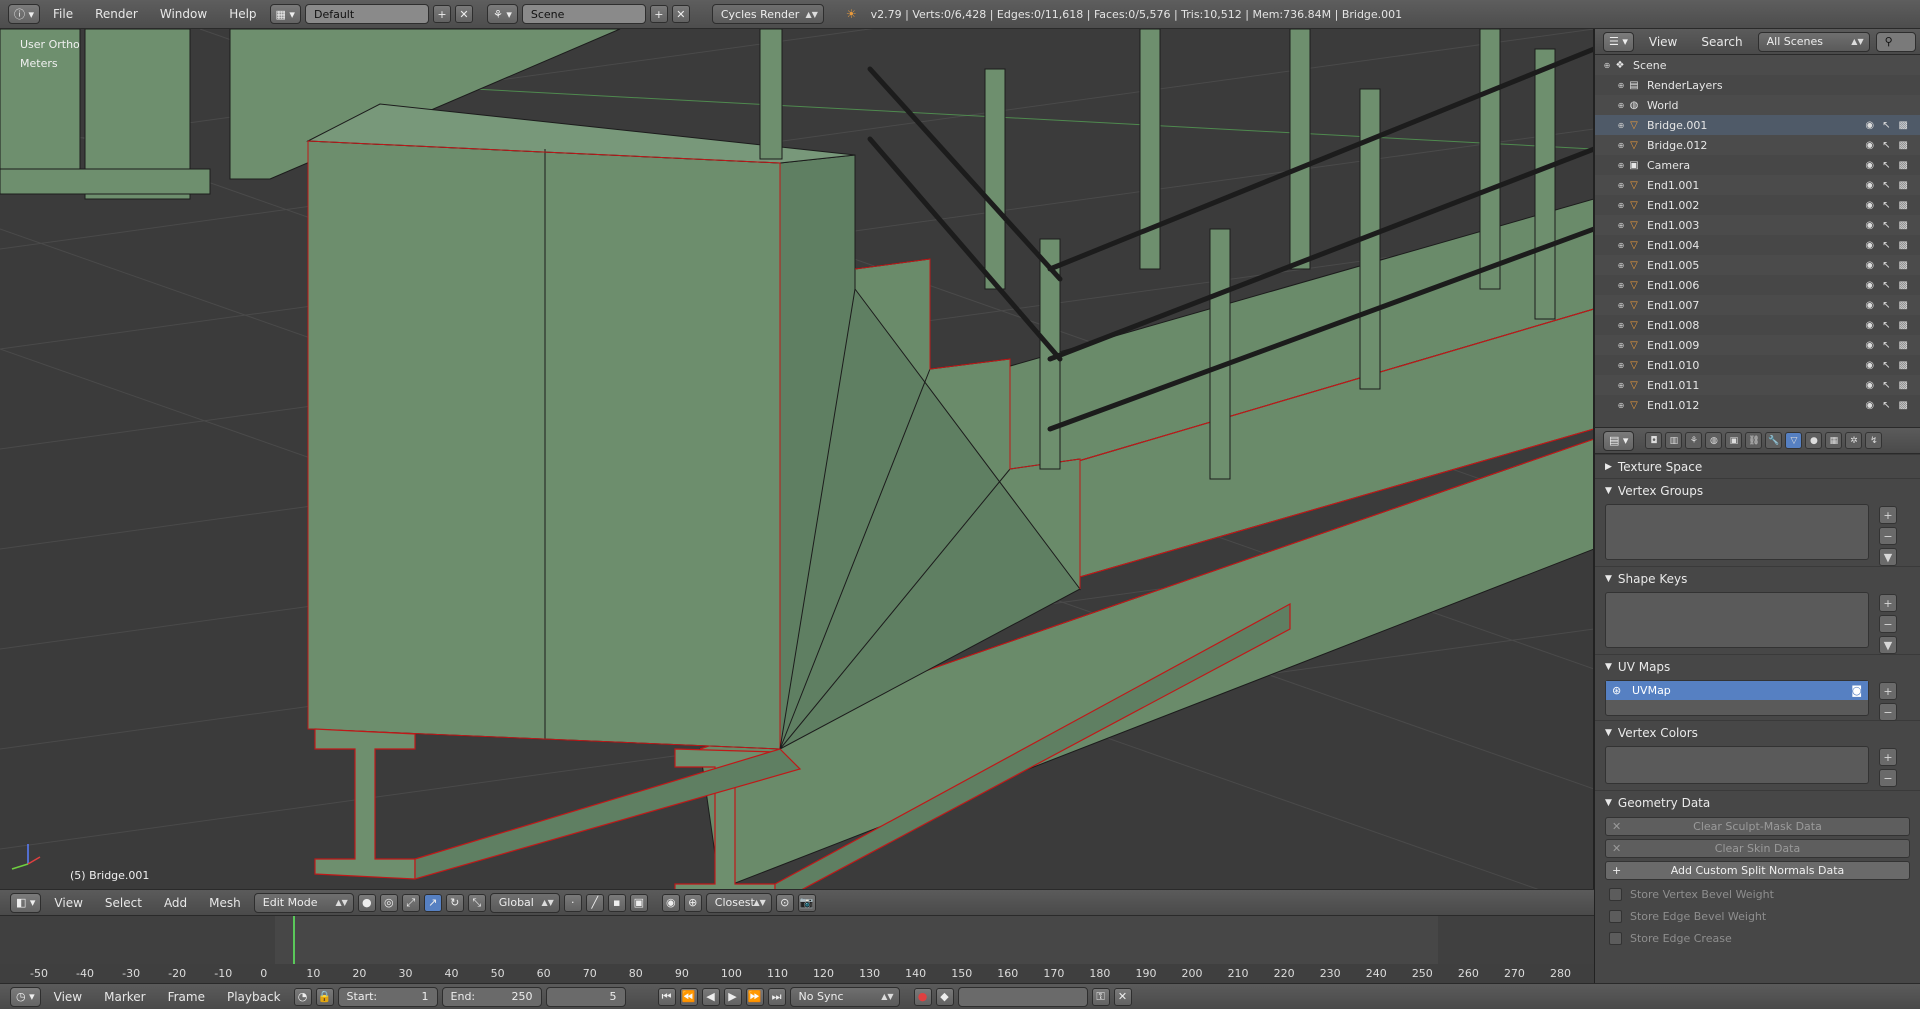 Image resolution: width=1920 pixels, height=1009 pixels. I want to click on add-vertex-color-icon: +, so click(1888, 757).